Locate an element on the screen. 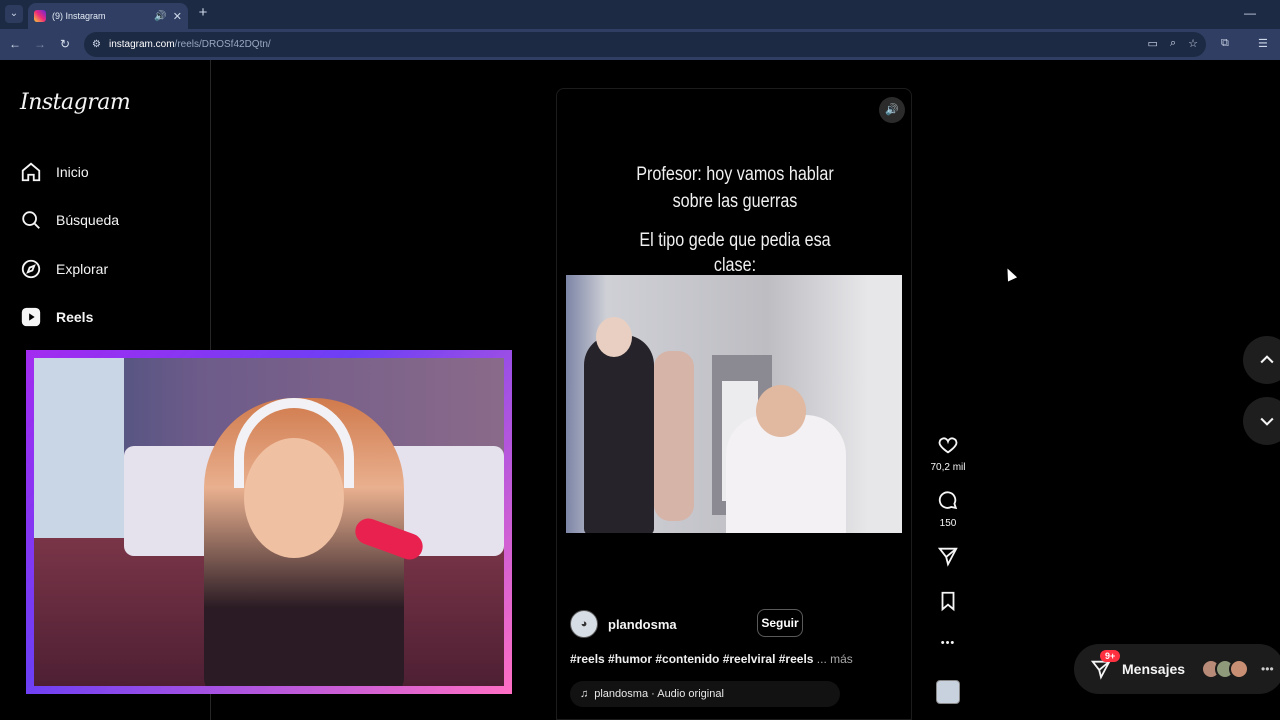  sidebar-item-label: Búsqueda is located at coordinates (88, 220).